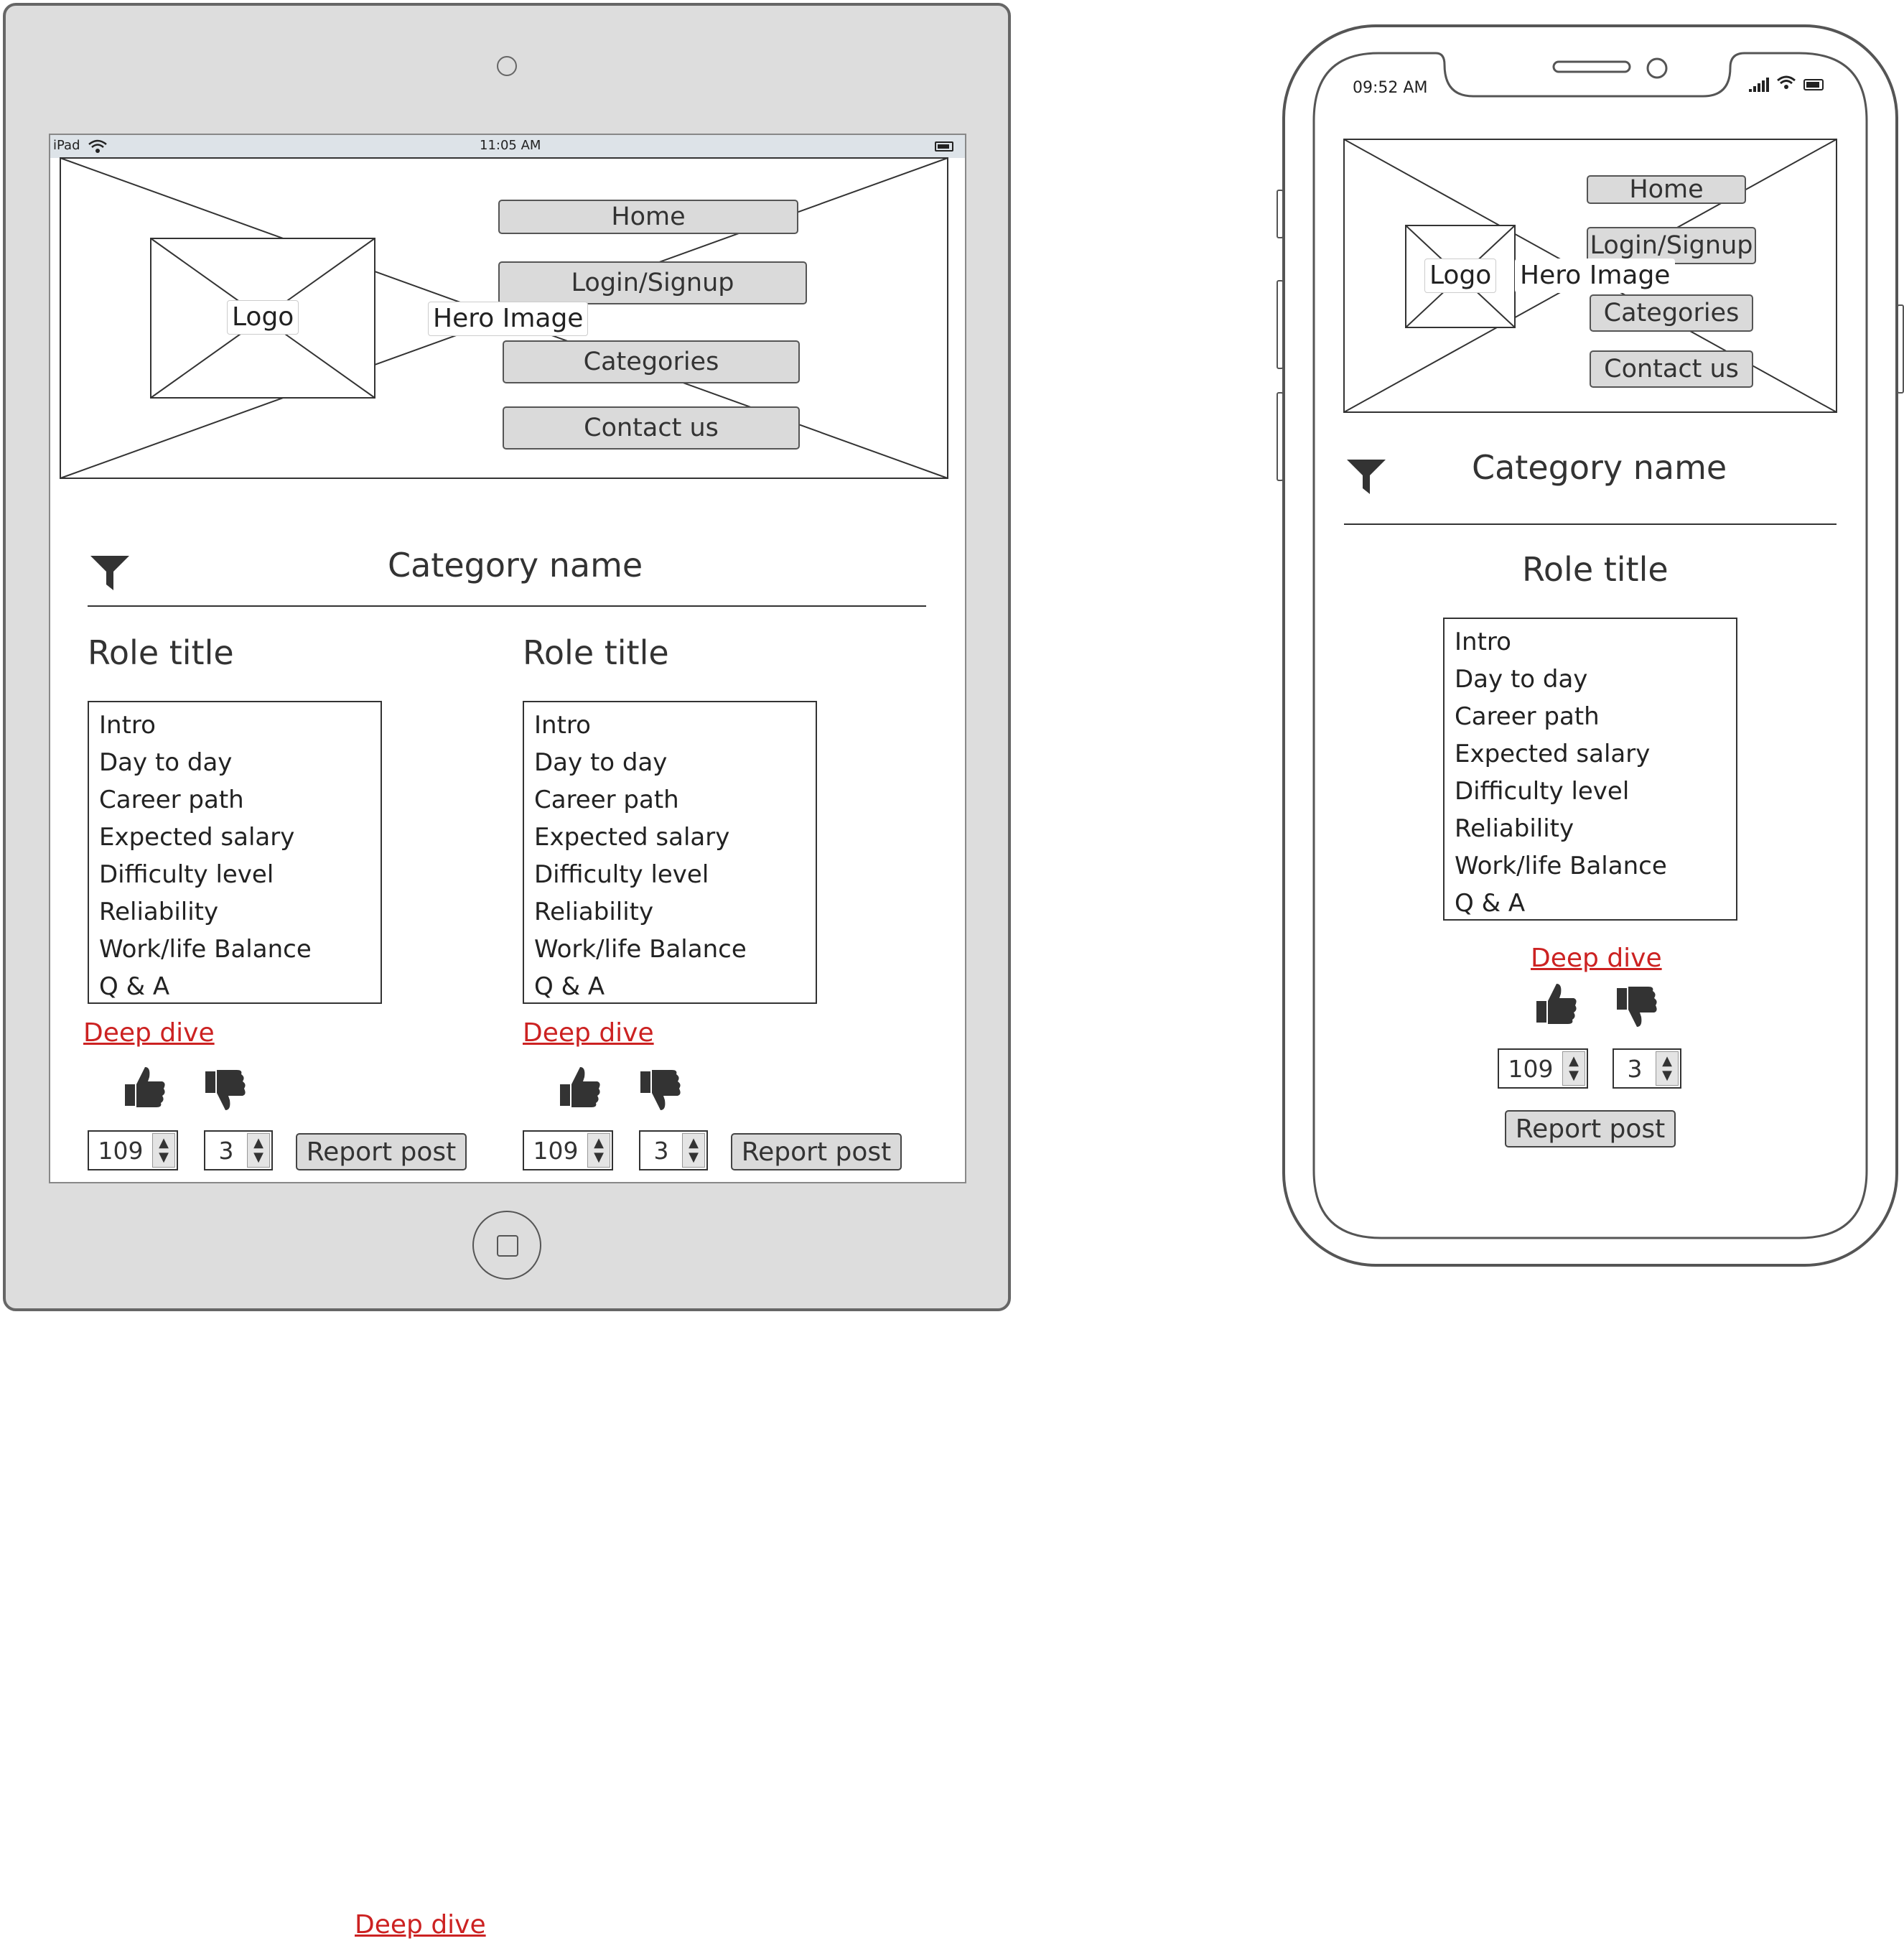  I want to click on home-square-icon, so click(507, 1246).